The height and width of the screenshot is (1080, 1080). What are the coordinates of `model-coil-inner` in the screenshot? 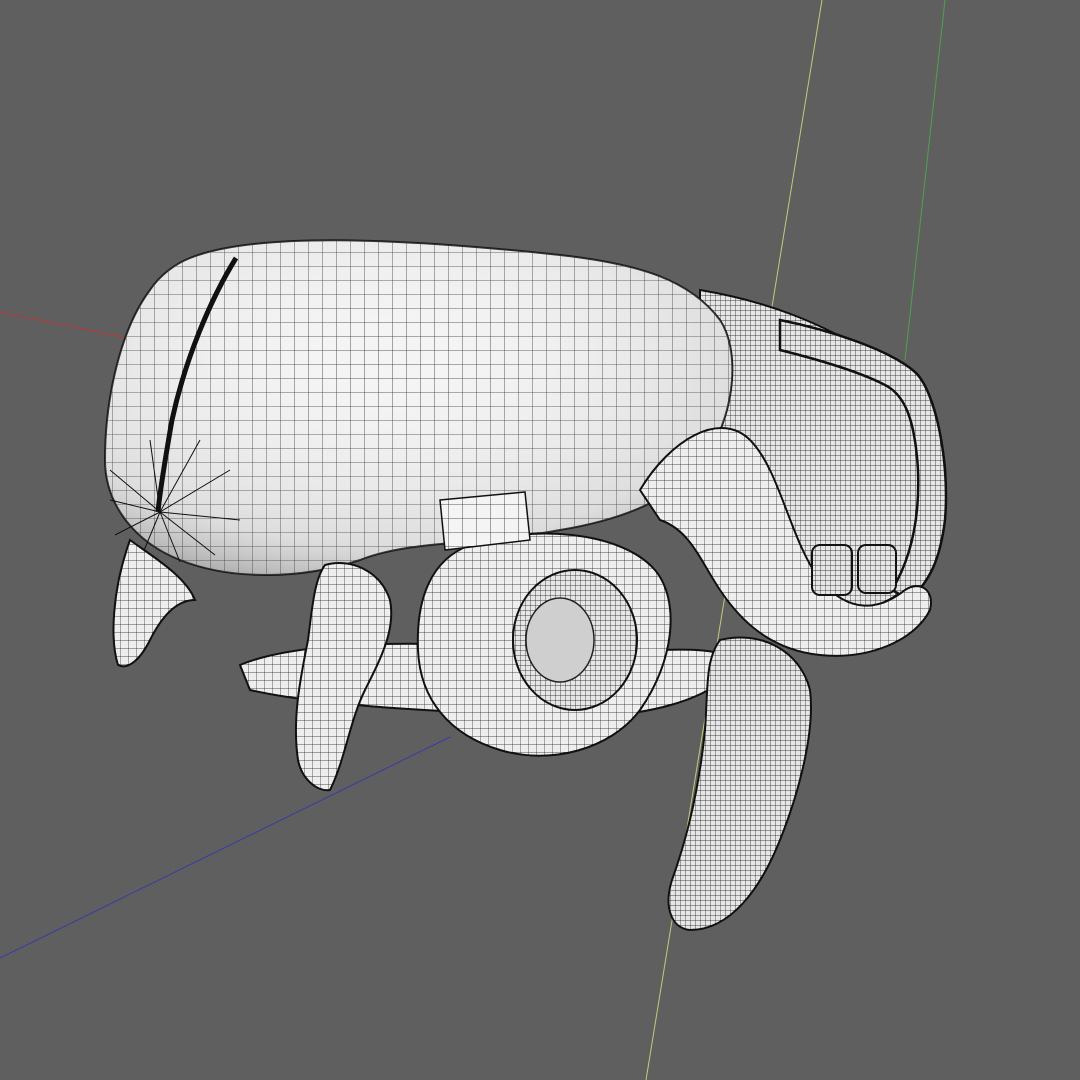 It's located at (560, 640).